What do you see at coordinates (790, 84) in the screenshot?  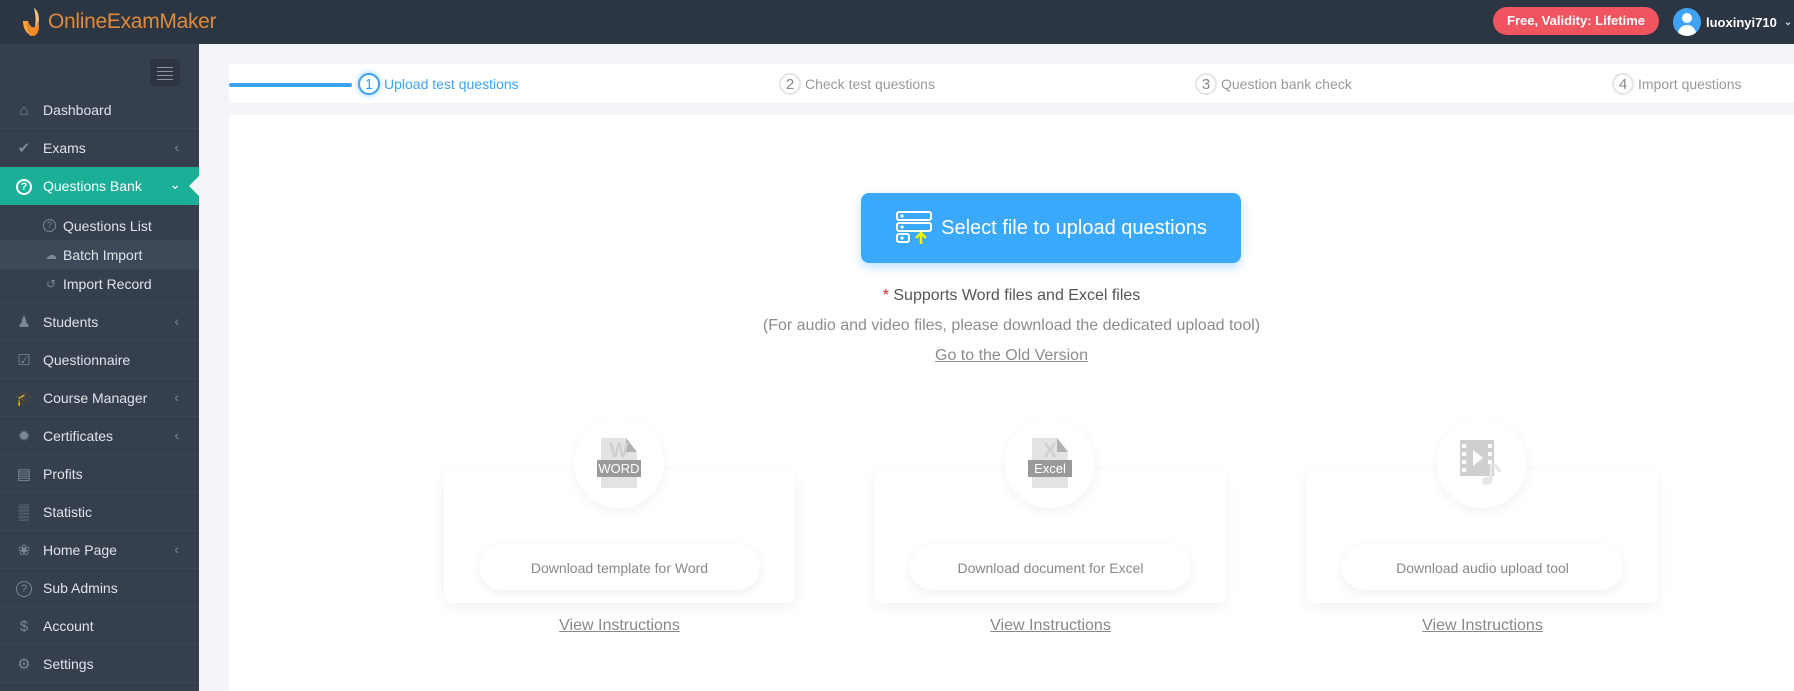 I see `step-number: 2` at bounding box center [790, 84].